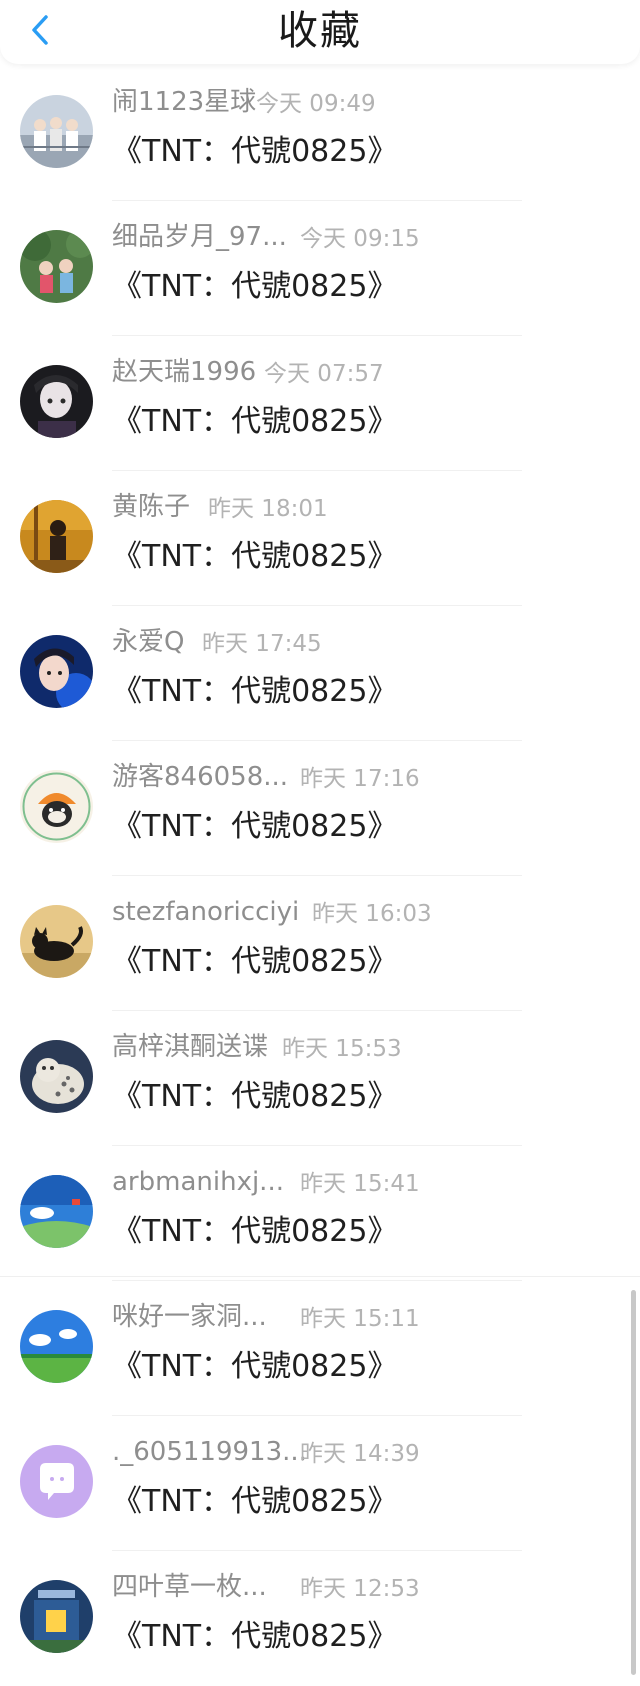 The height and width of the screenshot is (1686, 640). Describe the element at coordinates (184, 372) in the screenshot. I see `username: 赵天瑞1996` at that location.